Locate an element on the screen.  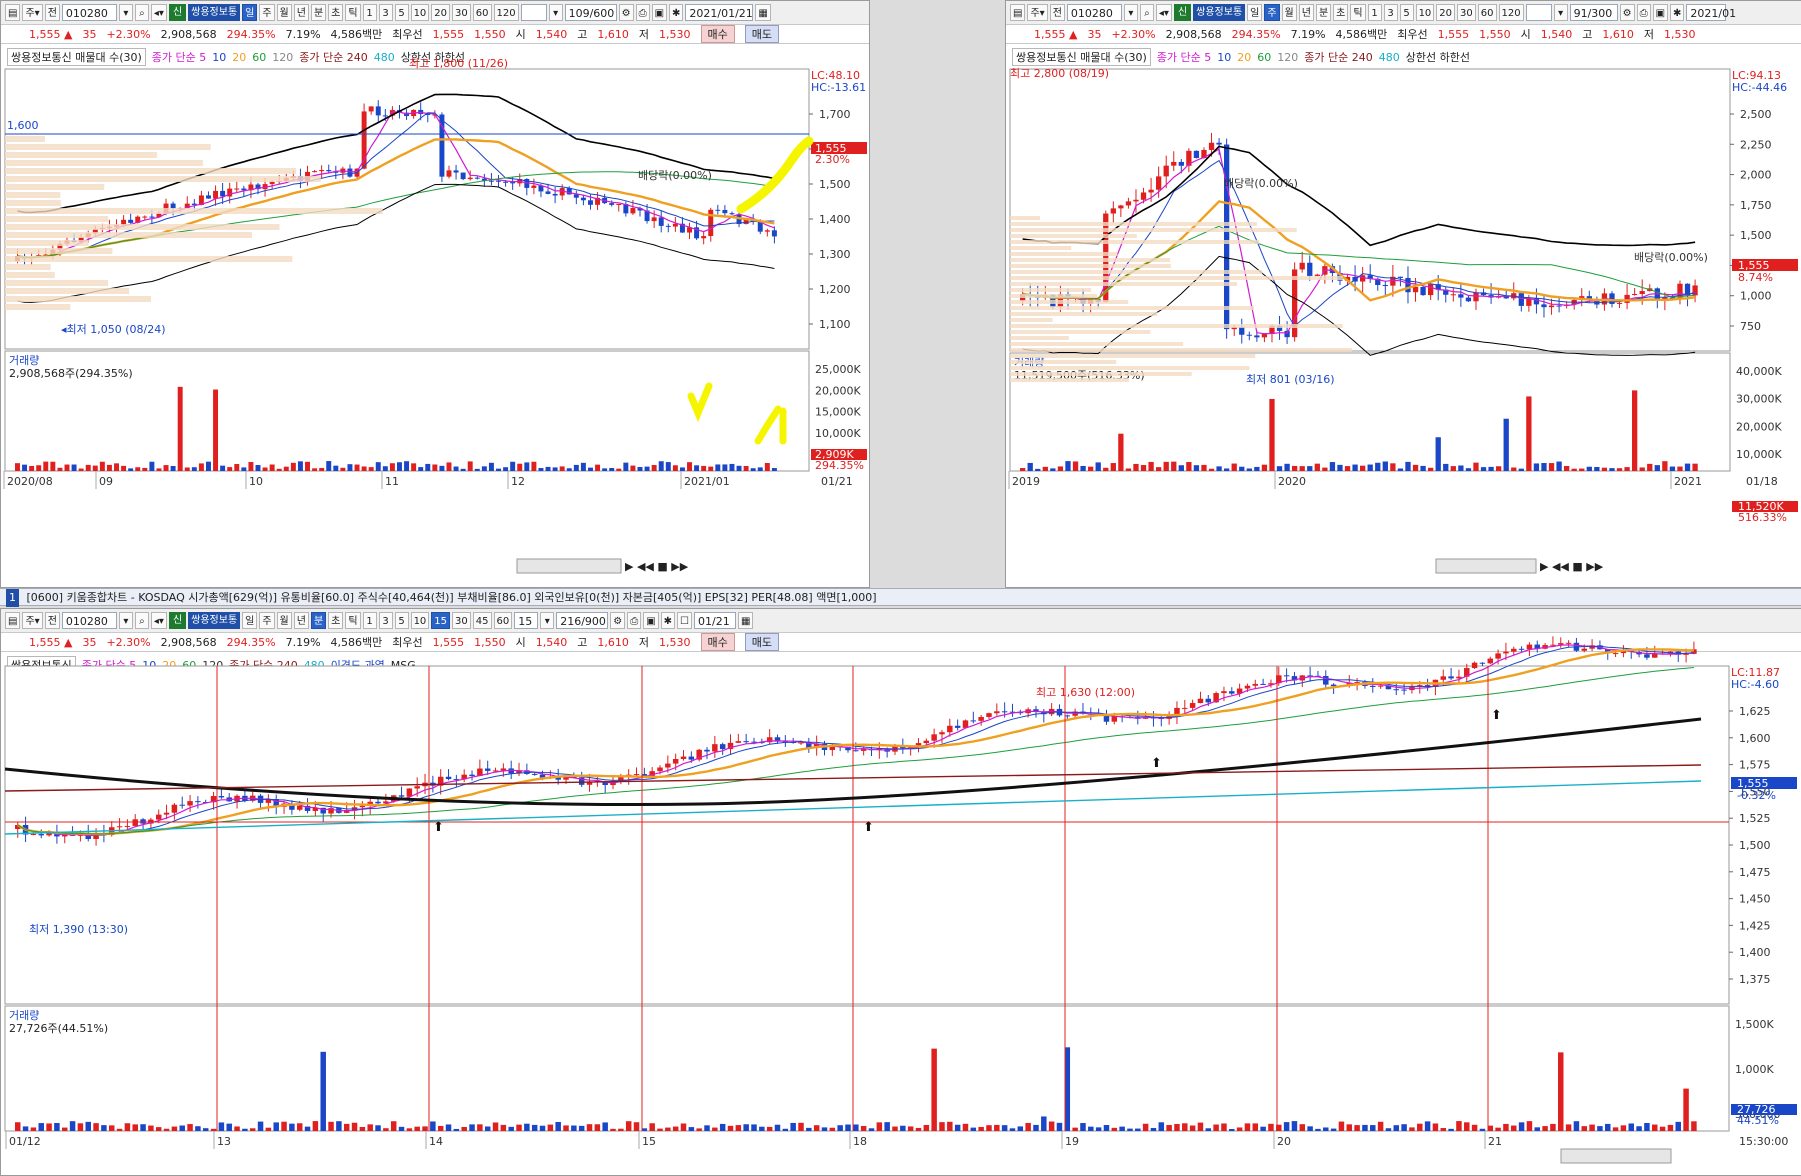
y-tick-label: 1,400 is located at coordinates (835, 219).